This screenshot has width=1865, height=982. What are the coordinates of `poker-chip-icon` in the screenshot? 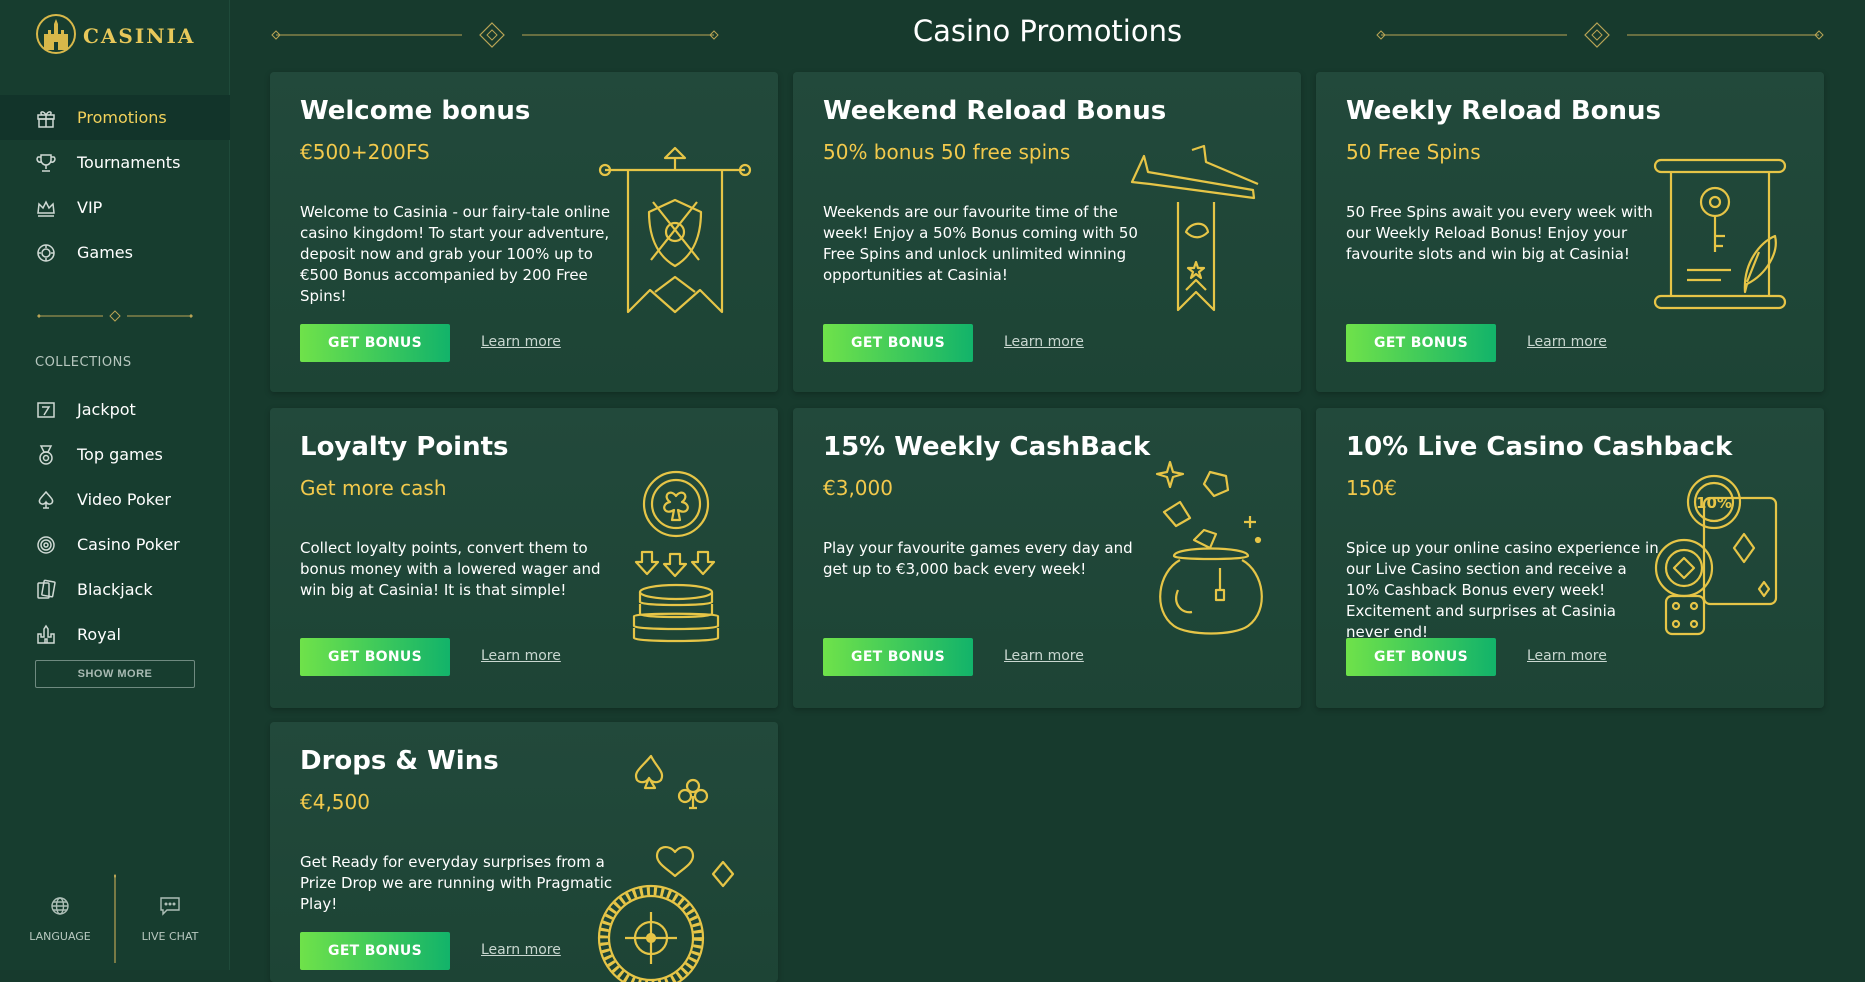 It's located at (46, 545).